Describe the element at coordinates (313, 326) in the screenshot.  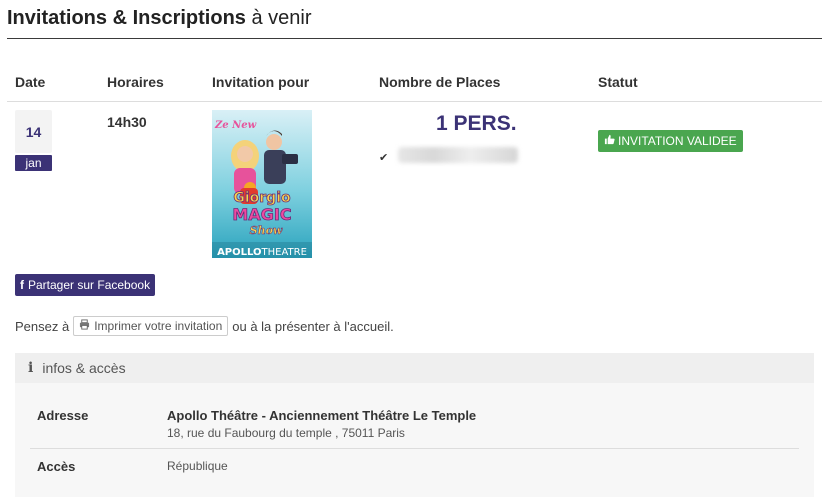
I see `notice-after: ou à la présenter à l'accueil.` at that location.